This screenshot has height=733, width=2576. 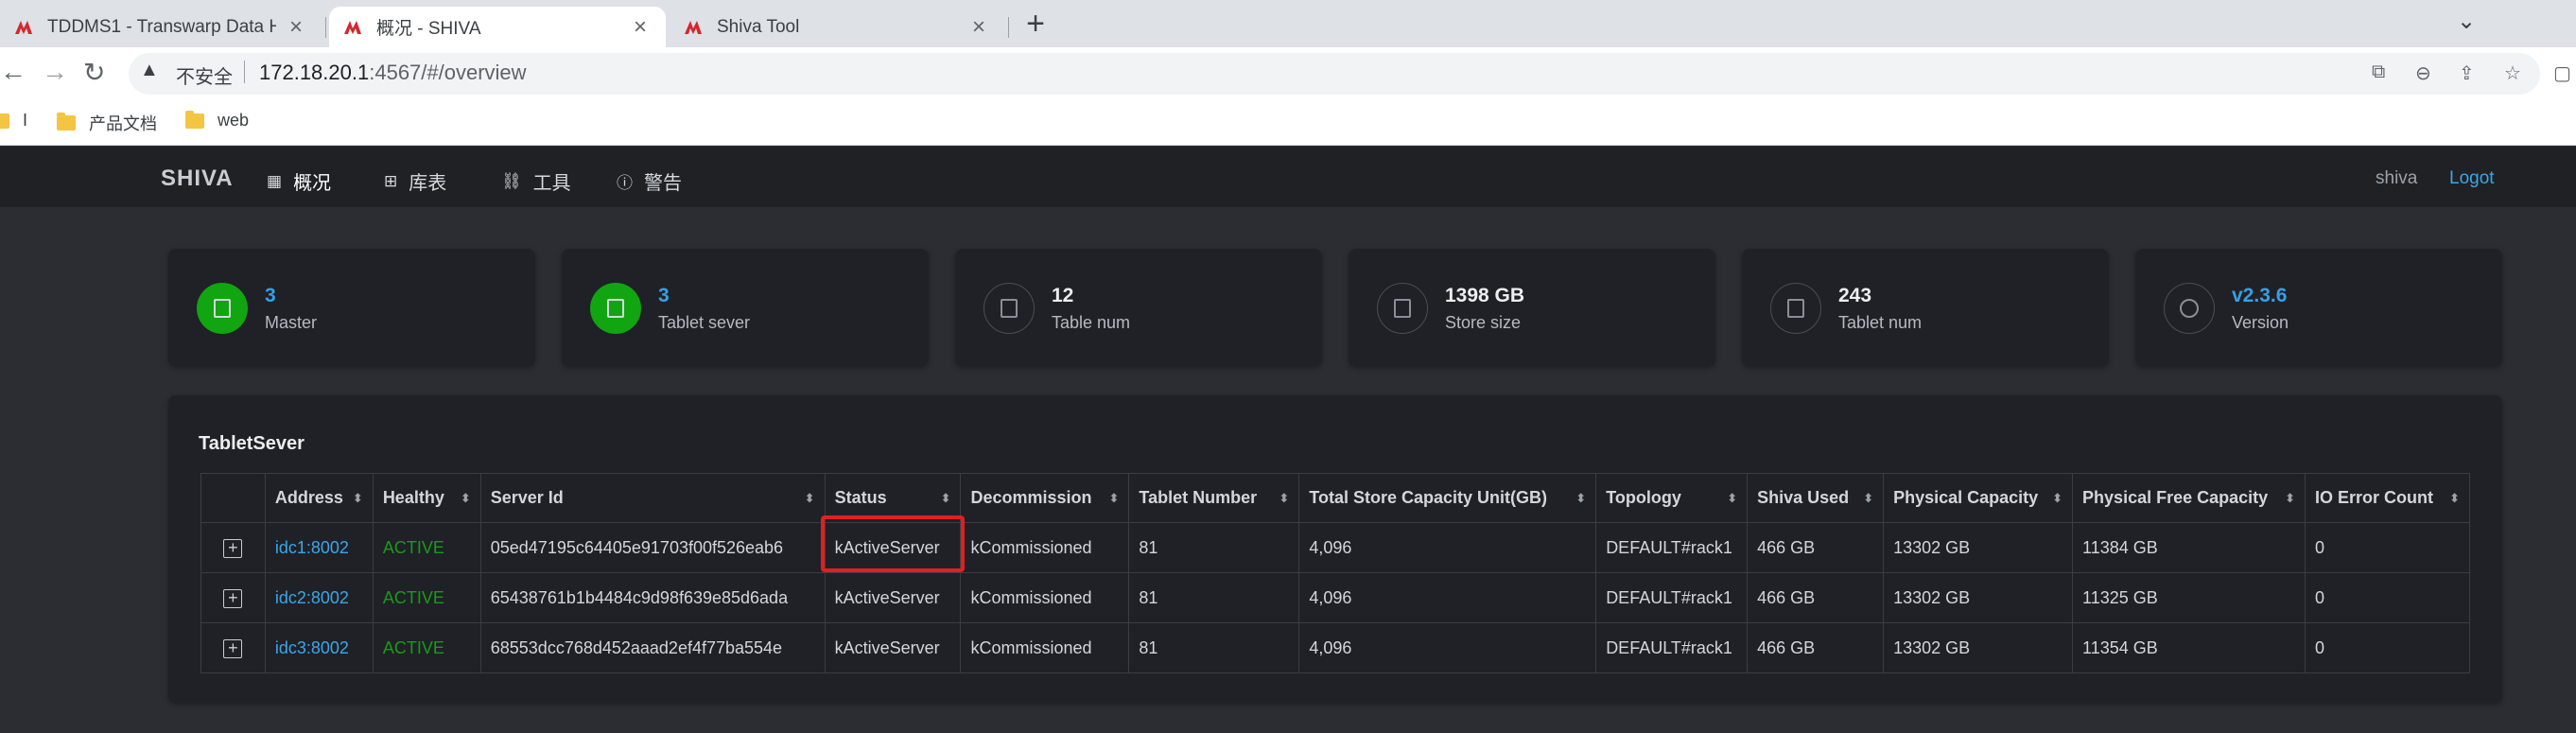 I want to click on stat-card-tablet-num: 243 Tablet num, so click(x=1925, y=307).